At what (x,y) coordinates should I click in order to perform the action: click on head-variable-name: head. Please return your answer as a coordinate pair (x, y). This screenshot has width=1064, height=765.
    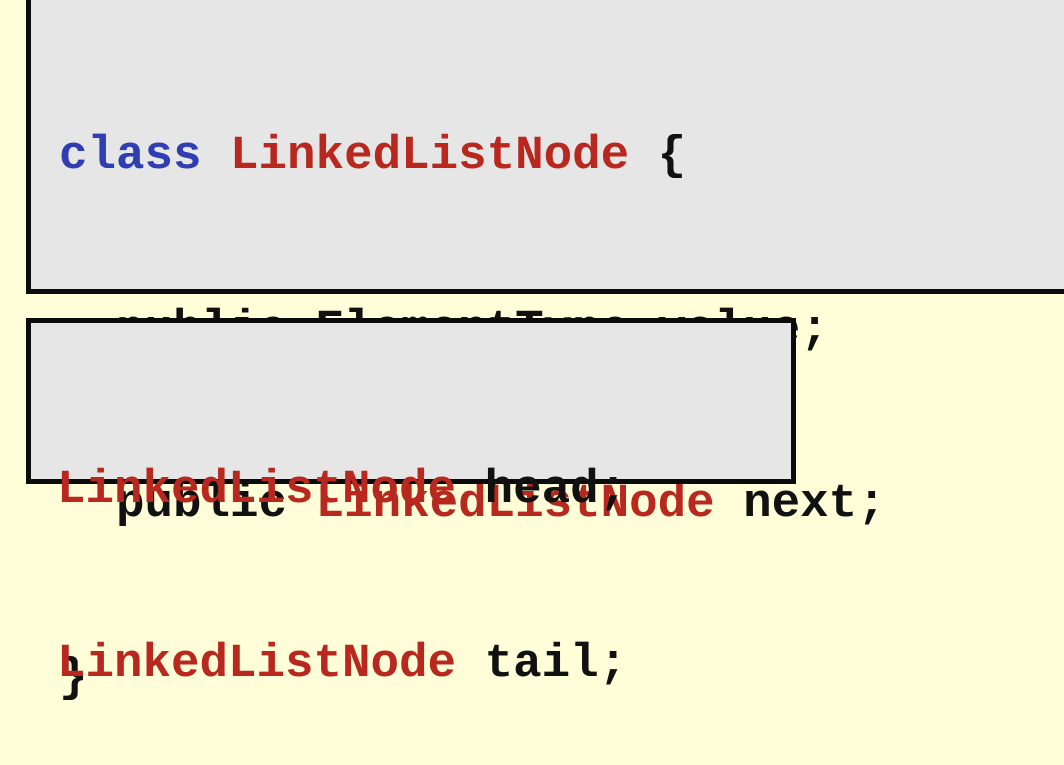
    Looking at the image, I should click on (541, 490).